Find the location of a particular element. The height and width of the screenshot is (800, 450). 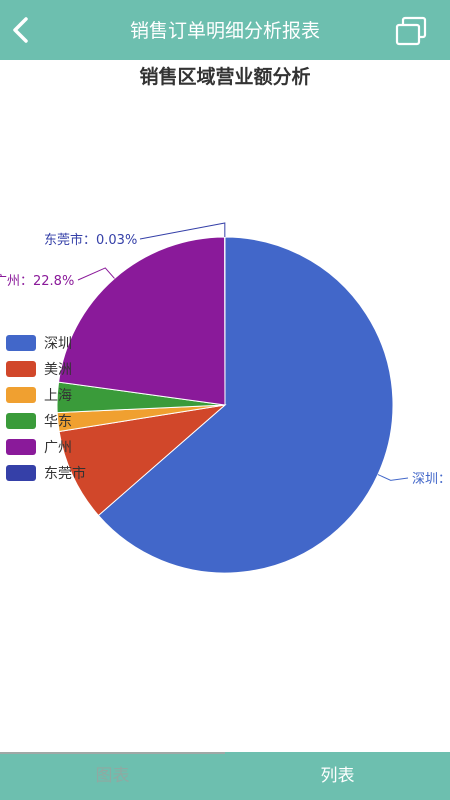

data-label-深圳: 深圳： is located at coordinates (431, 479).